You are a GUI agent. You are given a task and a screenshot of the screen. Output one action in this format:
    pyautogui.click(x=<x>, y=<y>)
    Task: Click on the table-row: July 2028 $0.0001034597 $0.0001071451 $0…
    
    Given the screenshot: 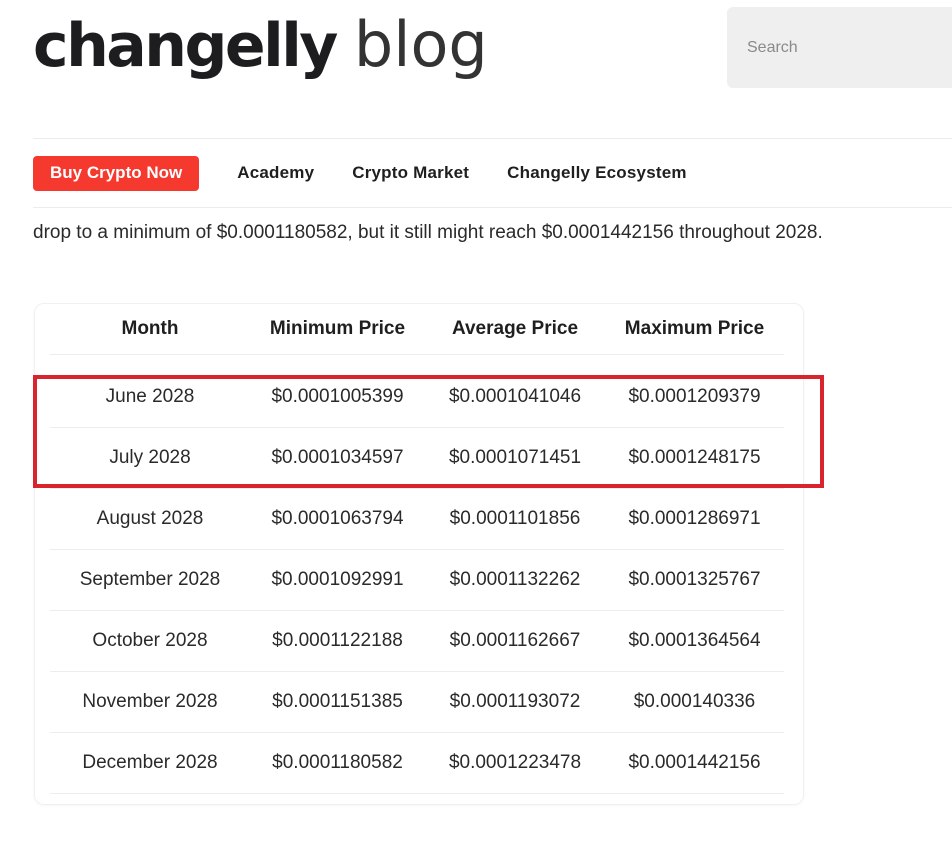 What is the action you would take?
    pyautogui.click(x=417, y=458)
    